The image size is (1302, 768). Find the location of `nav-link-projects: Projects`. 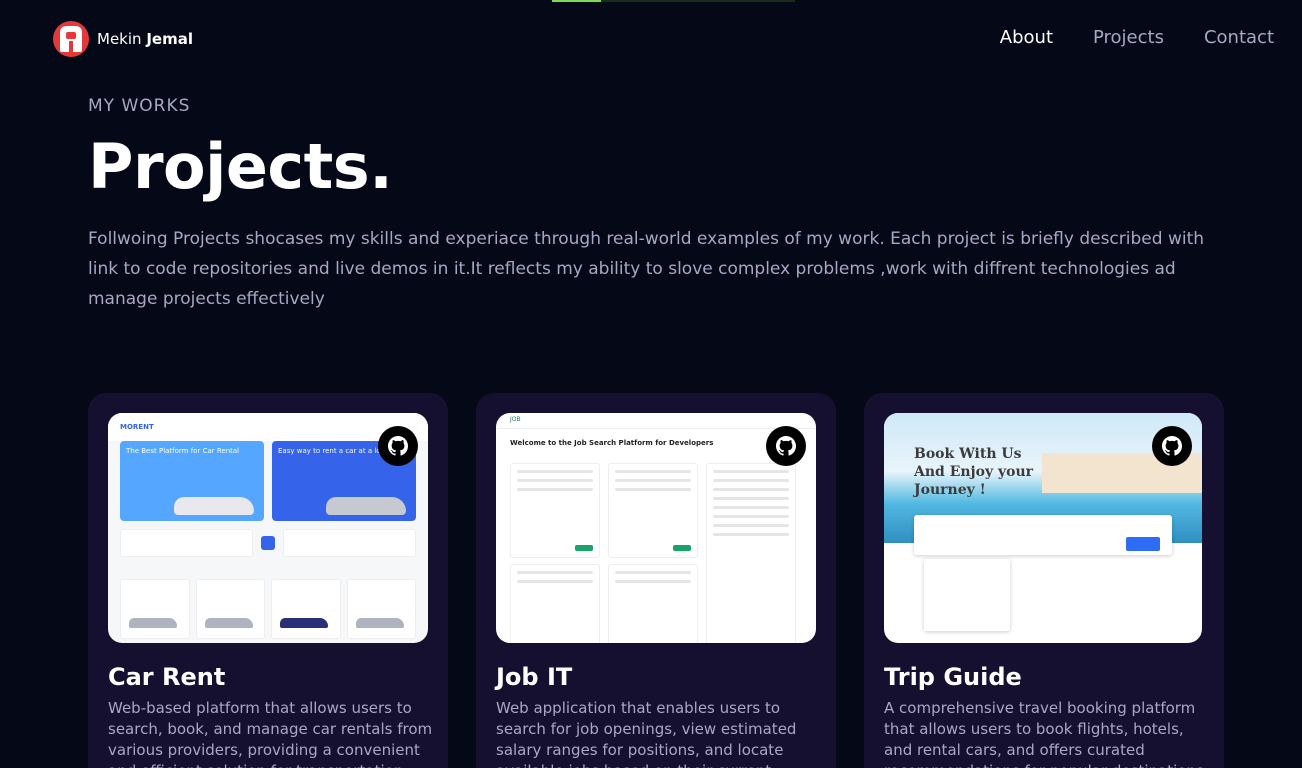

nav-link-projects: Projects is located at coordinates (1128, 37).